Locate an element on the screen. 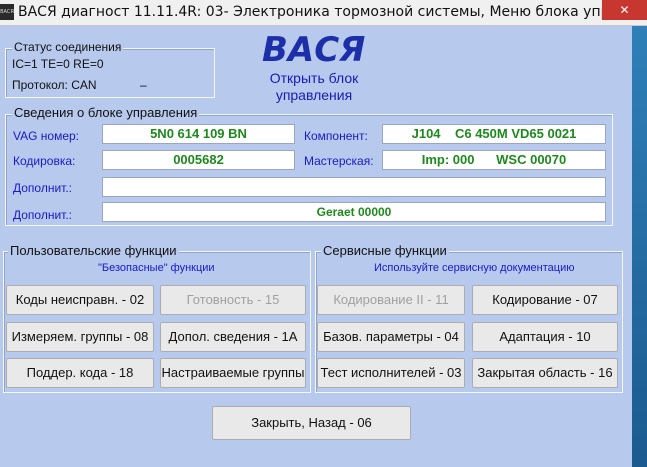  close-window-button: ✕ is located at coordinates (624, 10).